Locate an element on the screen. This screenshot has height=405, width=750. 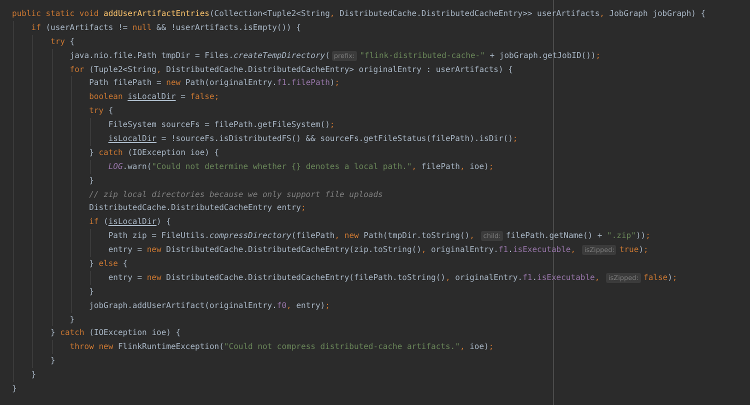
code-line: if (userArtifacts != null && !userArtifacts.isEmpty()) { is located at coordinates (166, 28).